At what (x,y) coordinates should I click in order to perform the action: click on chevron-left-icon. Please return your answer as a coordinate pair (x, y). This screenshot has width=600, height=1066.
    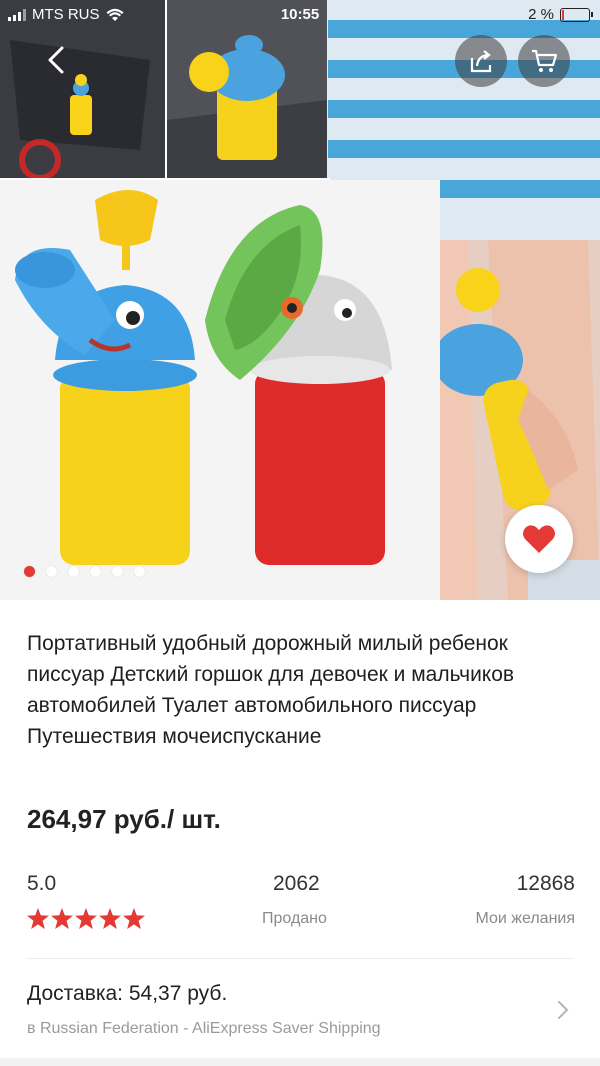
    Looking at the image, I should click on (56, 60).